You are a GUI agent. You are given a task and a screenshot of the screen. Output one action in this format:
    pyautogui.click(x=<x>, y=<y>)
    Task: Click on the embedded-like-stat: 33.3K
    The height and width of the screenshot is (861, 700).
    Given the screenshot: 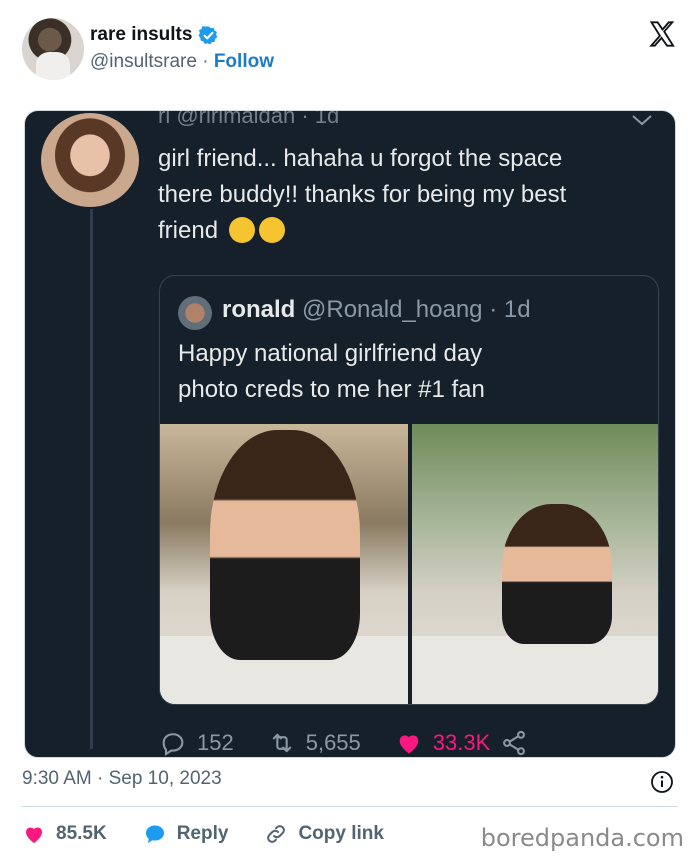 What is the action you would take?
    pyautogui.click(x=462, y=743)
    